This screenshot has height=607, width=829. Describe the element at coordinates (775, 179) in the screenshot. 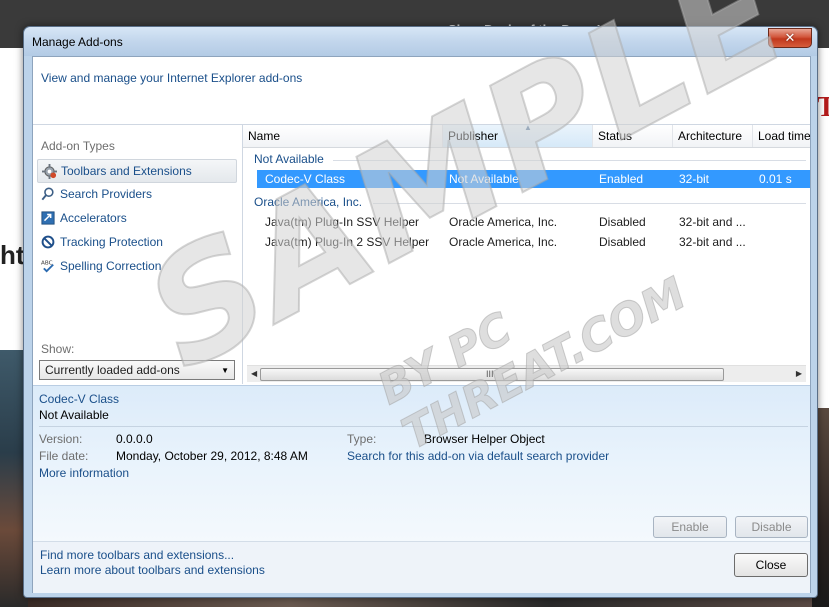

I see `cell-load-time: 0.01 s` at that location.